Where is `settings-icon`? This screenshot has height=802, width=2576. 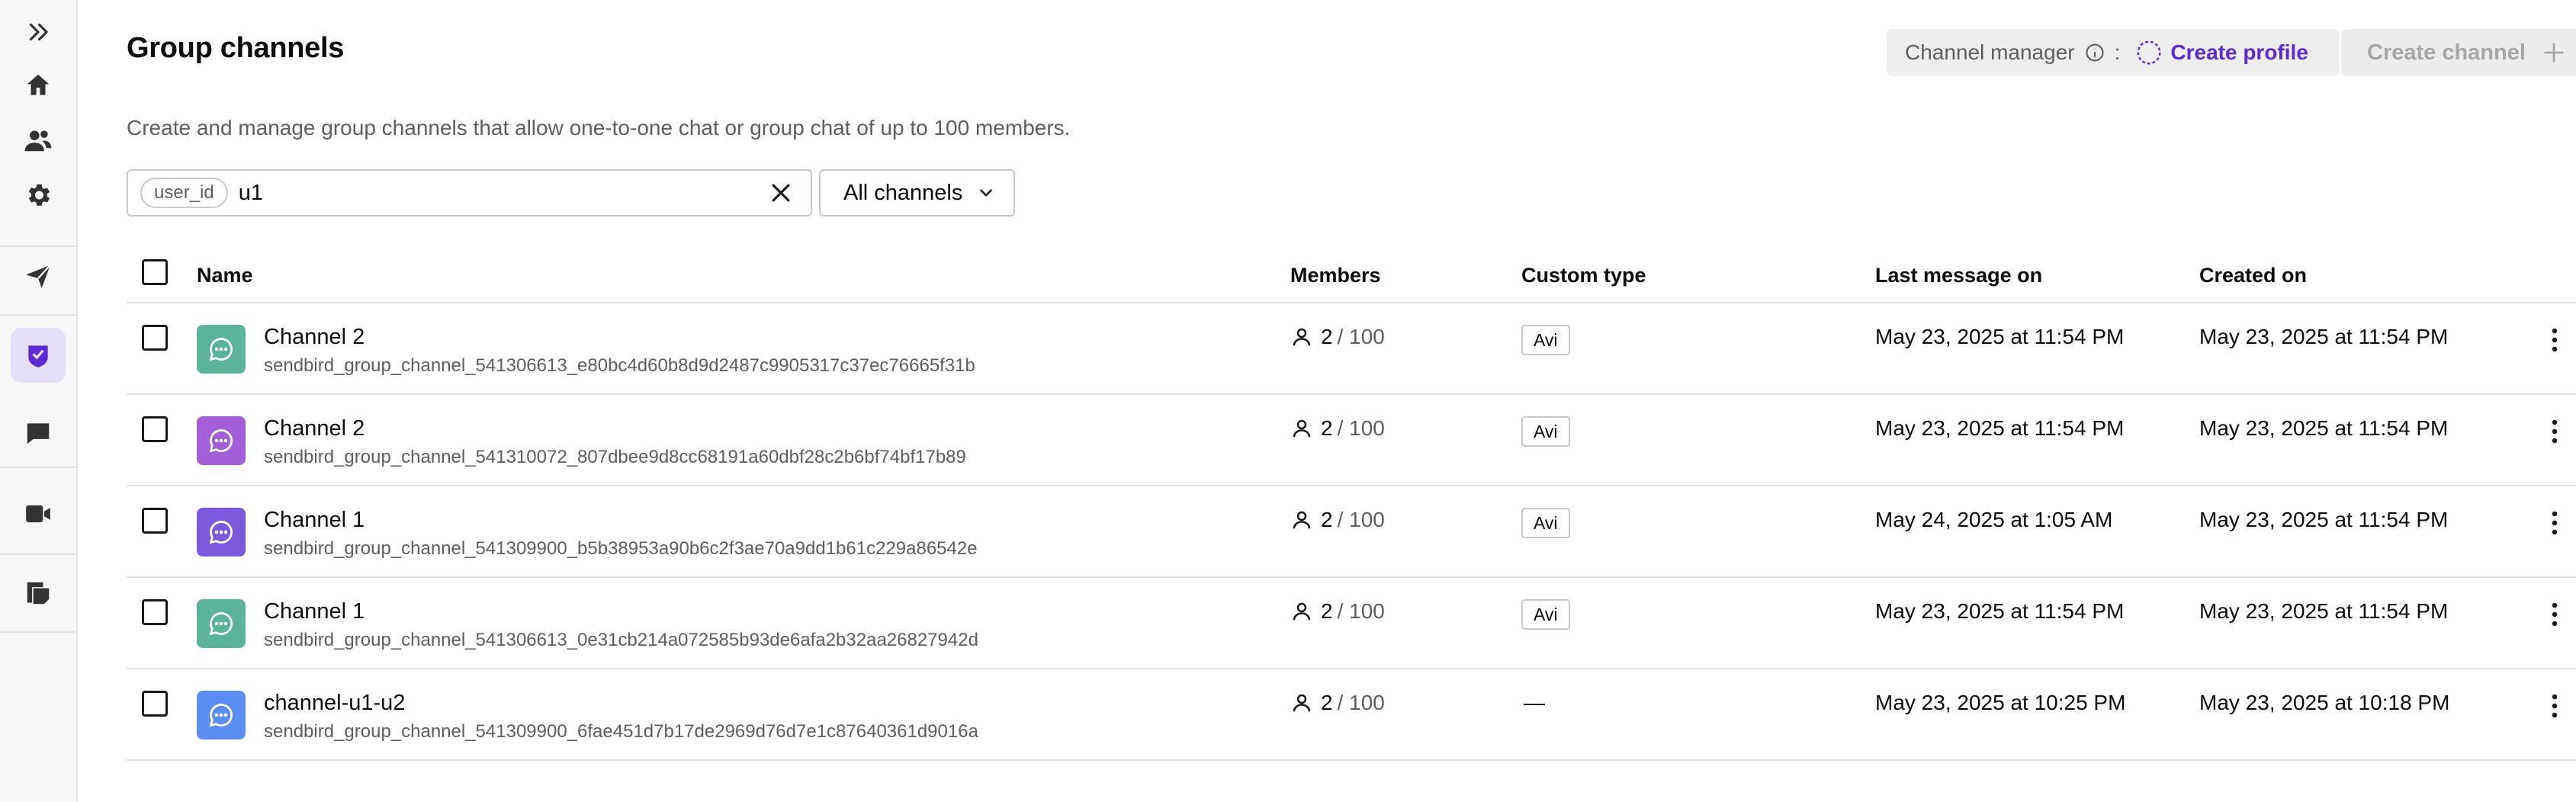 settings-icon is located at coordinates (39, 195).